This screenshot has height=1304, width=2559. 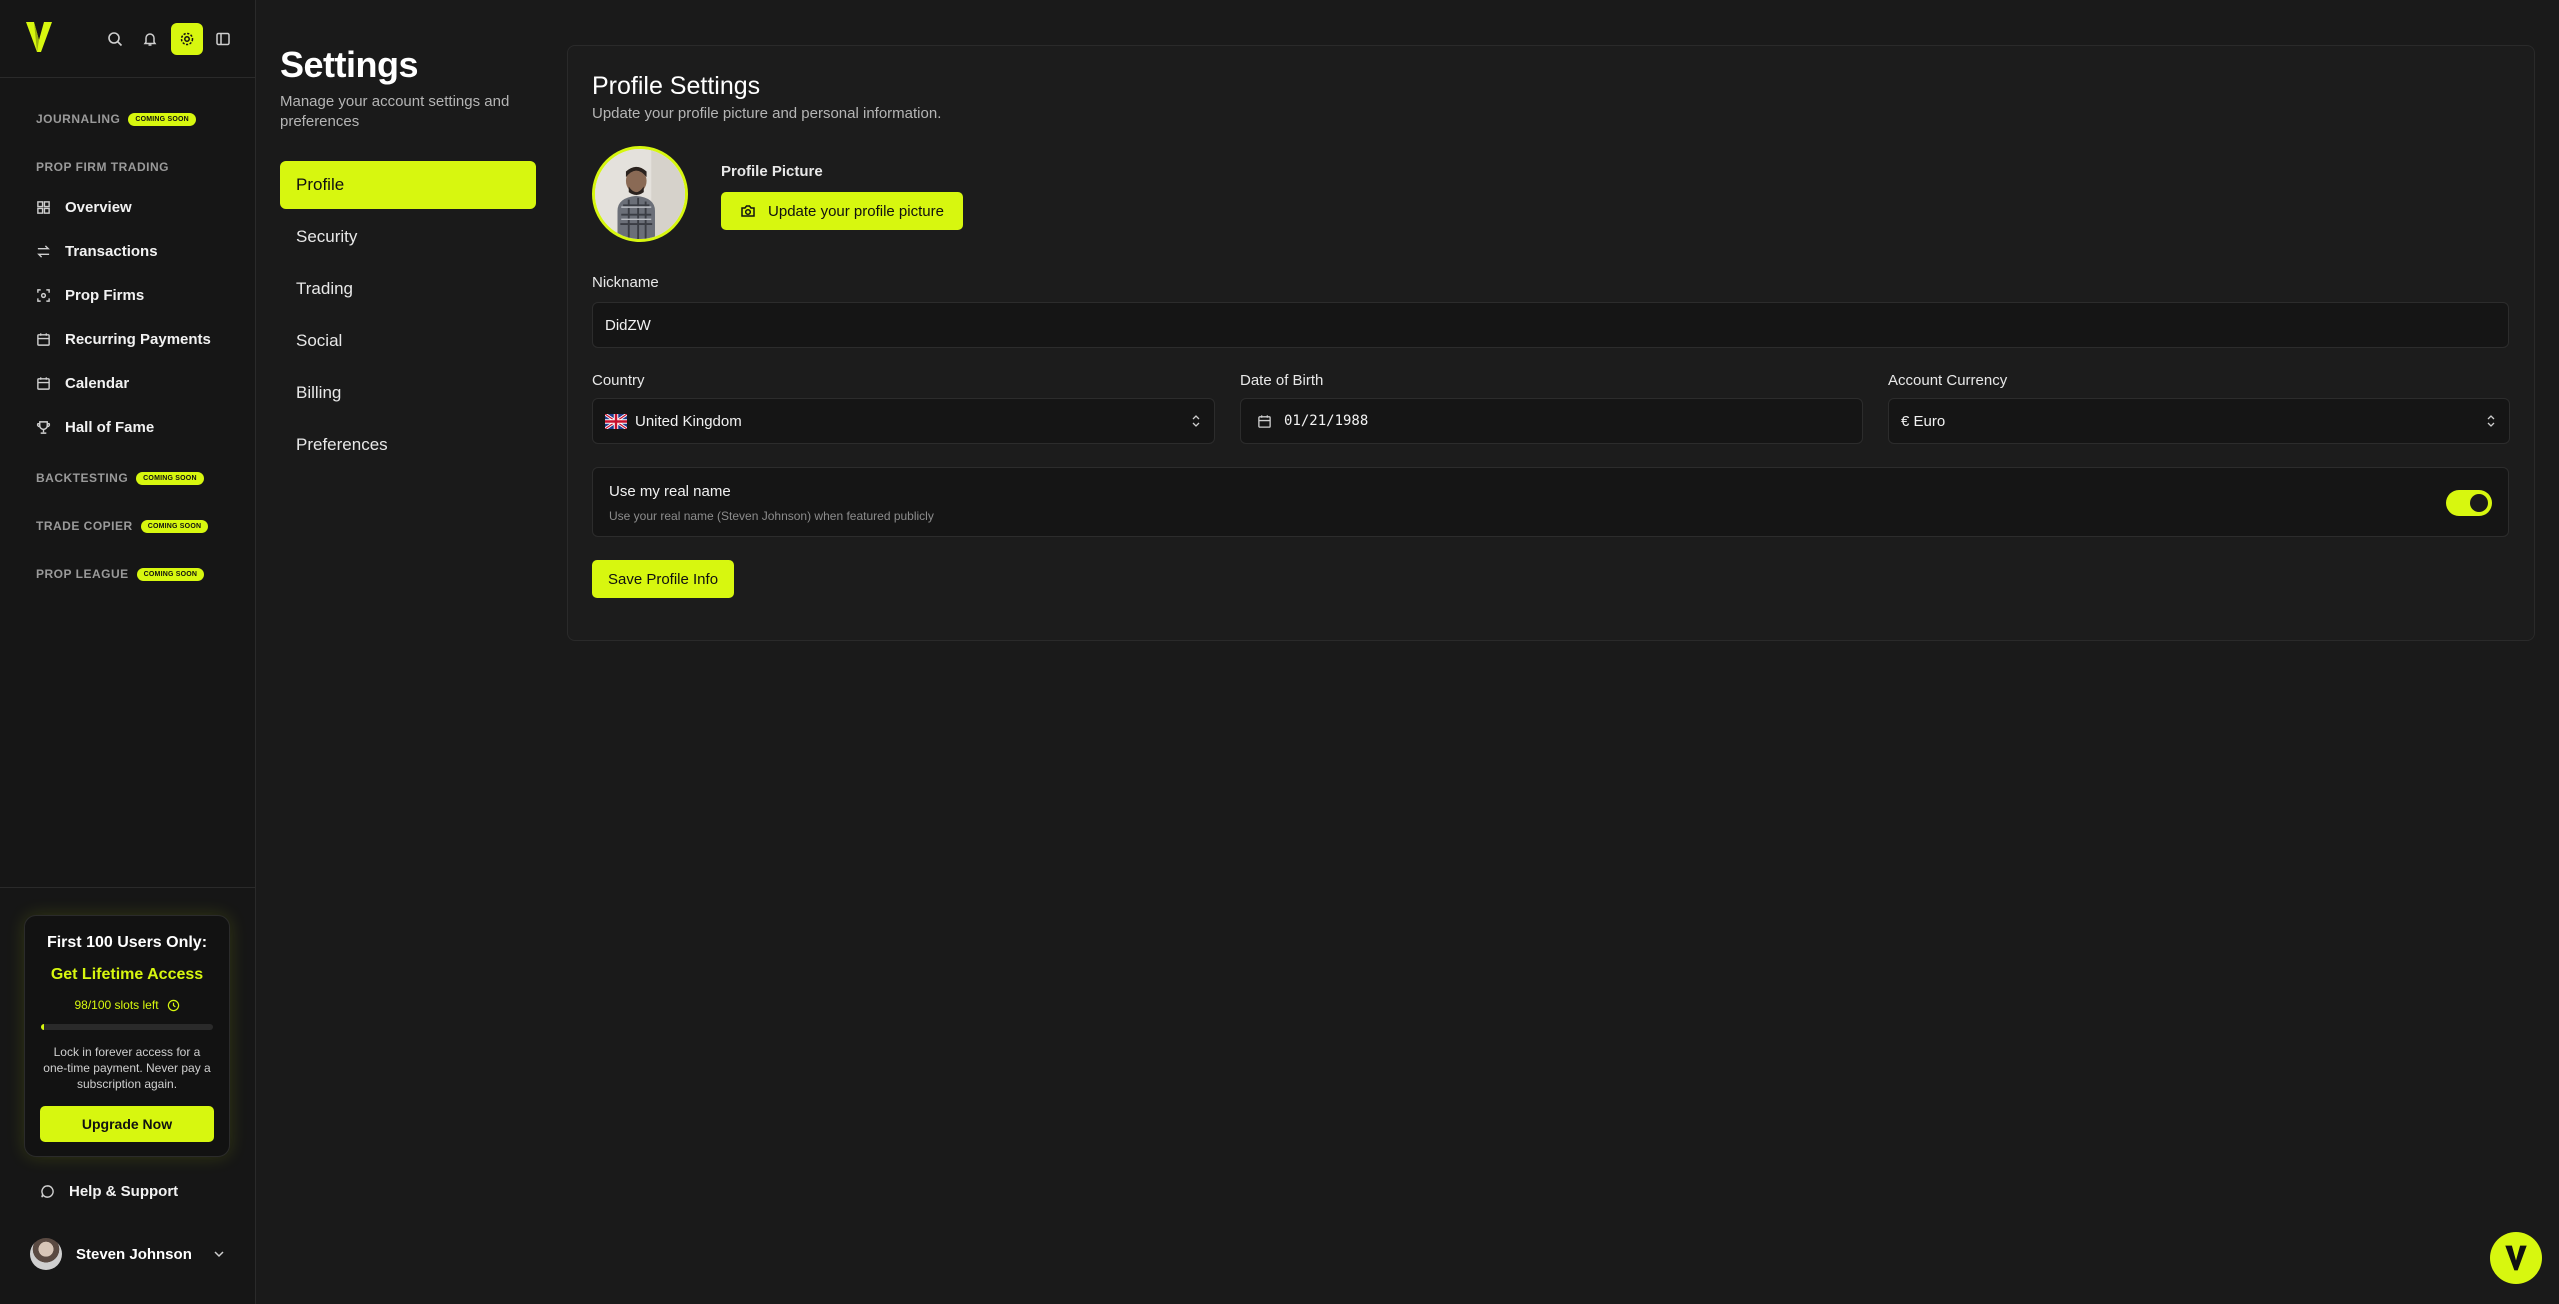 What do you see at coordinates (663, 579) in the screenshot?
I see `save-profile-info-button: Save Profile Info` at bounding box center [663, 579].